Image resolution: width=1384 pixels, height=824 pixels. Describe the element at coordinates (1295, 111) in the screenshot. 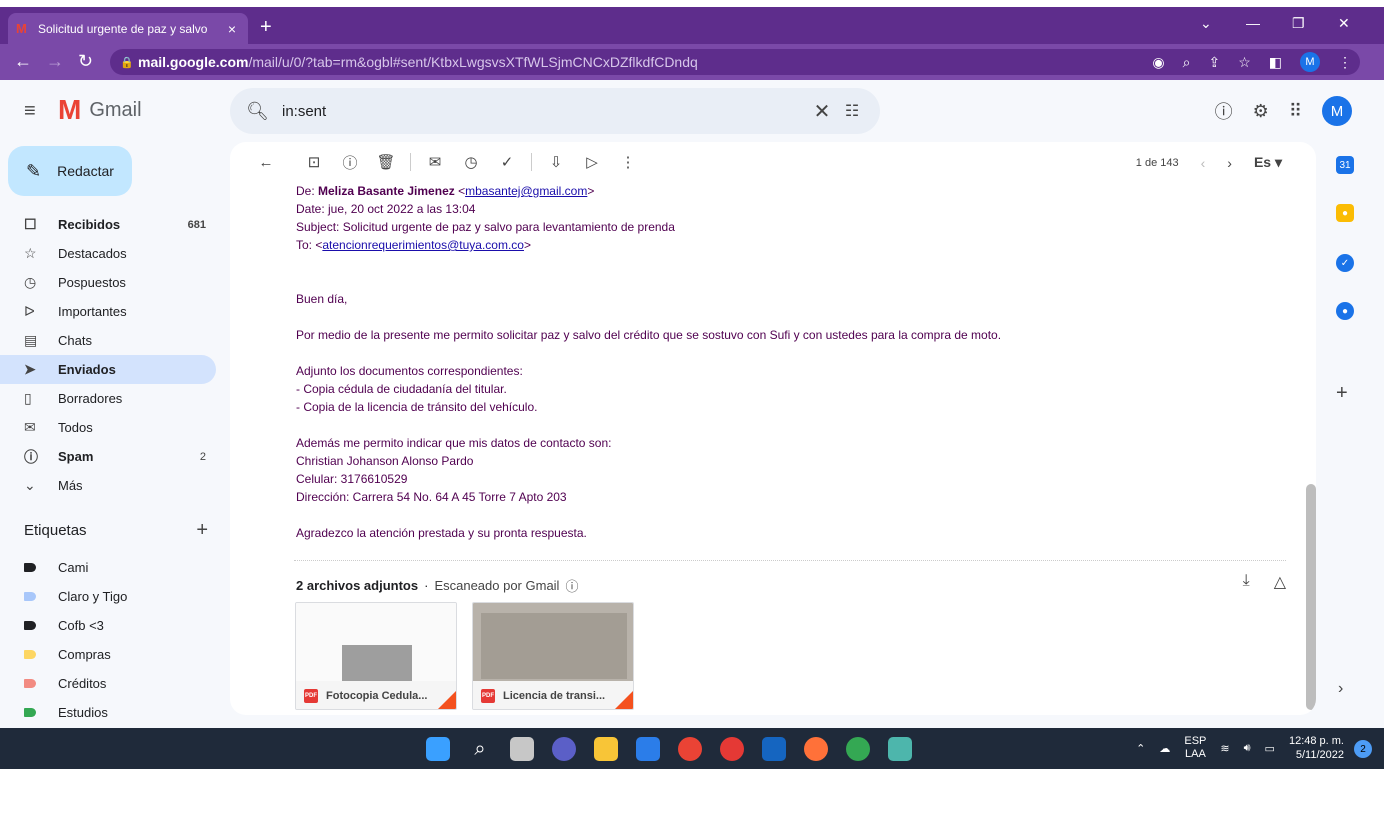

I see `apps-grid-icon: ⠿` at that location.